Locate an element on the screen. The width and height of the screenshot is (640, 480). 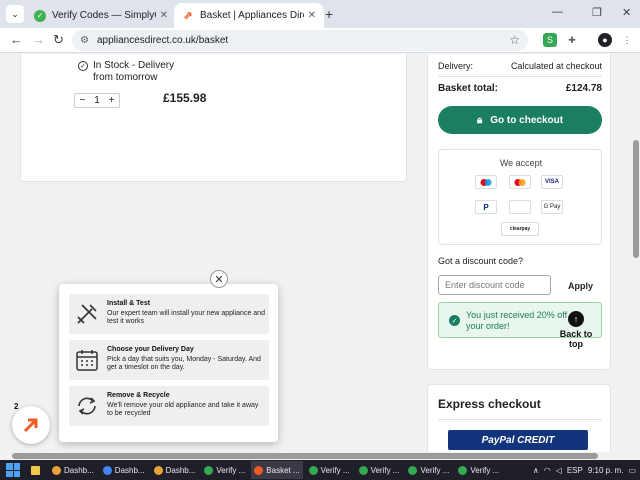
back-to-top-button: ↑ Back to top is located at coordinates (576, 330).